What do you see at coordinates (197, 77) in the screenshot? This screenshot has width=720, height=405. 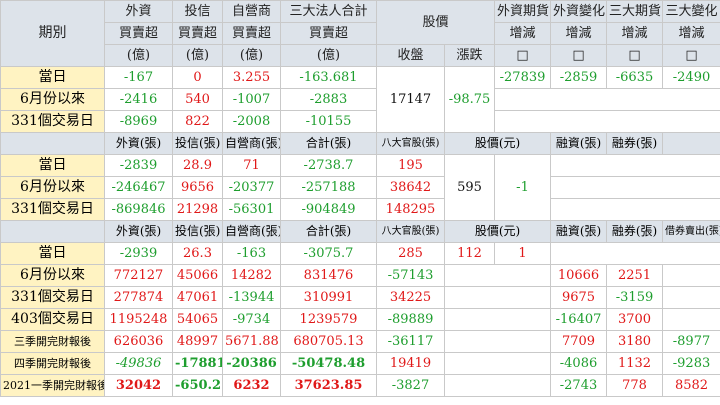 I see `cell: 0` at bounding box center [197, 77].